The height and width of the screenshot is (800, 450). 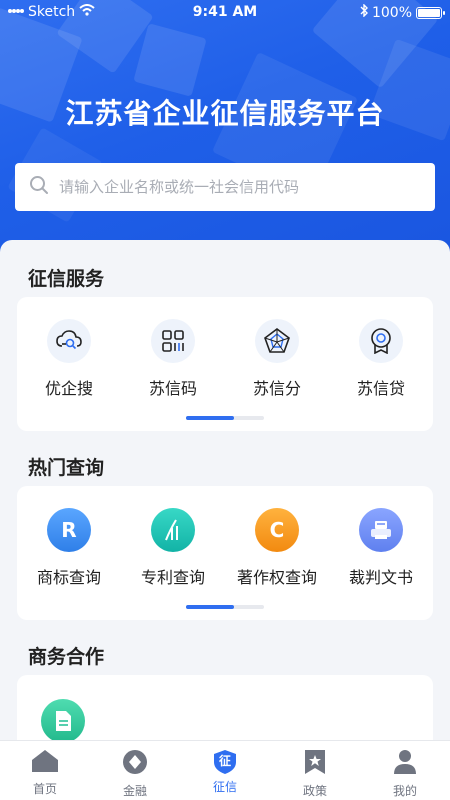 I want to click on section-title-credit-services: 征信服务, so click(x=66, y=279).